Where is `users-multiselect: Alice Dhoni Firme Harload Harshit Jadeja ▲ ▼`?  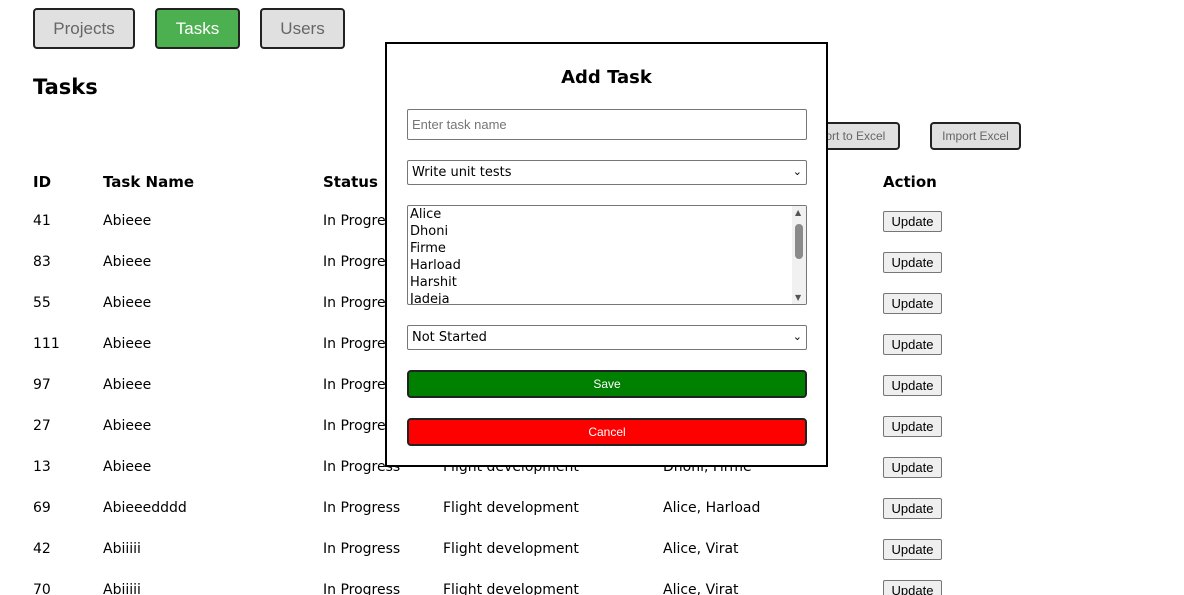 users-multiselect: Alice Dhoni Firme Harload Harshit Jadeja ▲ ▼ is located at coordinates (607, 255).